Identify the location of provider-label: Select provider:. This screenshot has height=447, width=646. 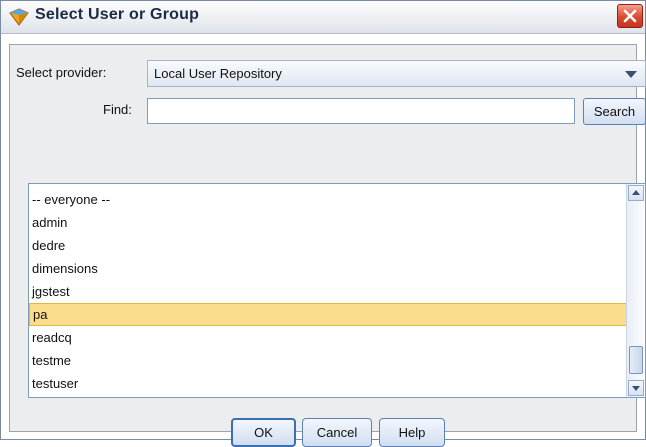
(61, 72).